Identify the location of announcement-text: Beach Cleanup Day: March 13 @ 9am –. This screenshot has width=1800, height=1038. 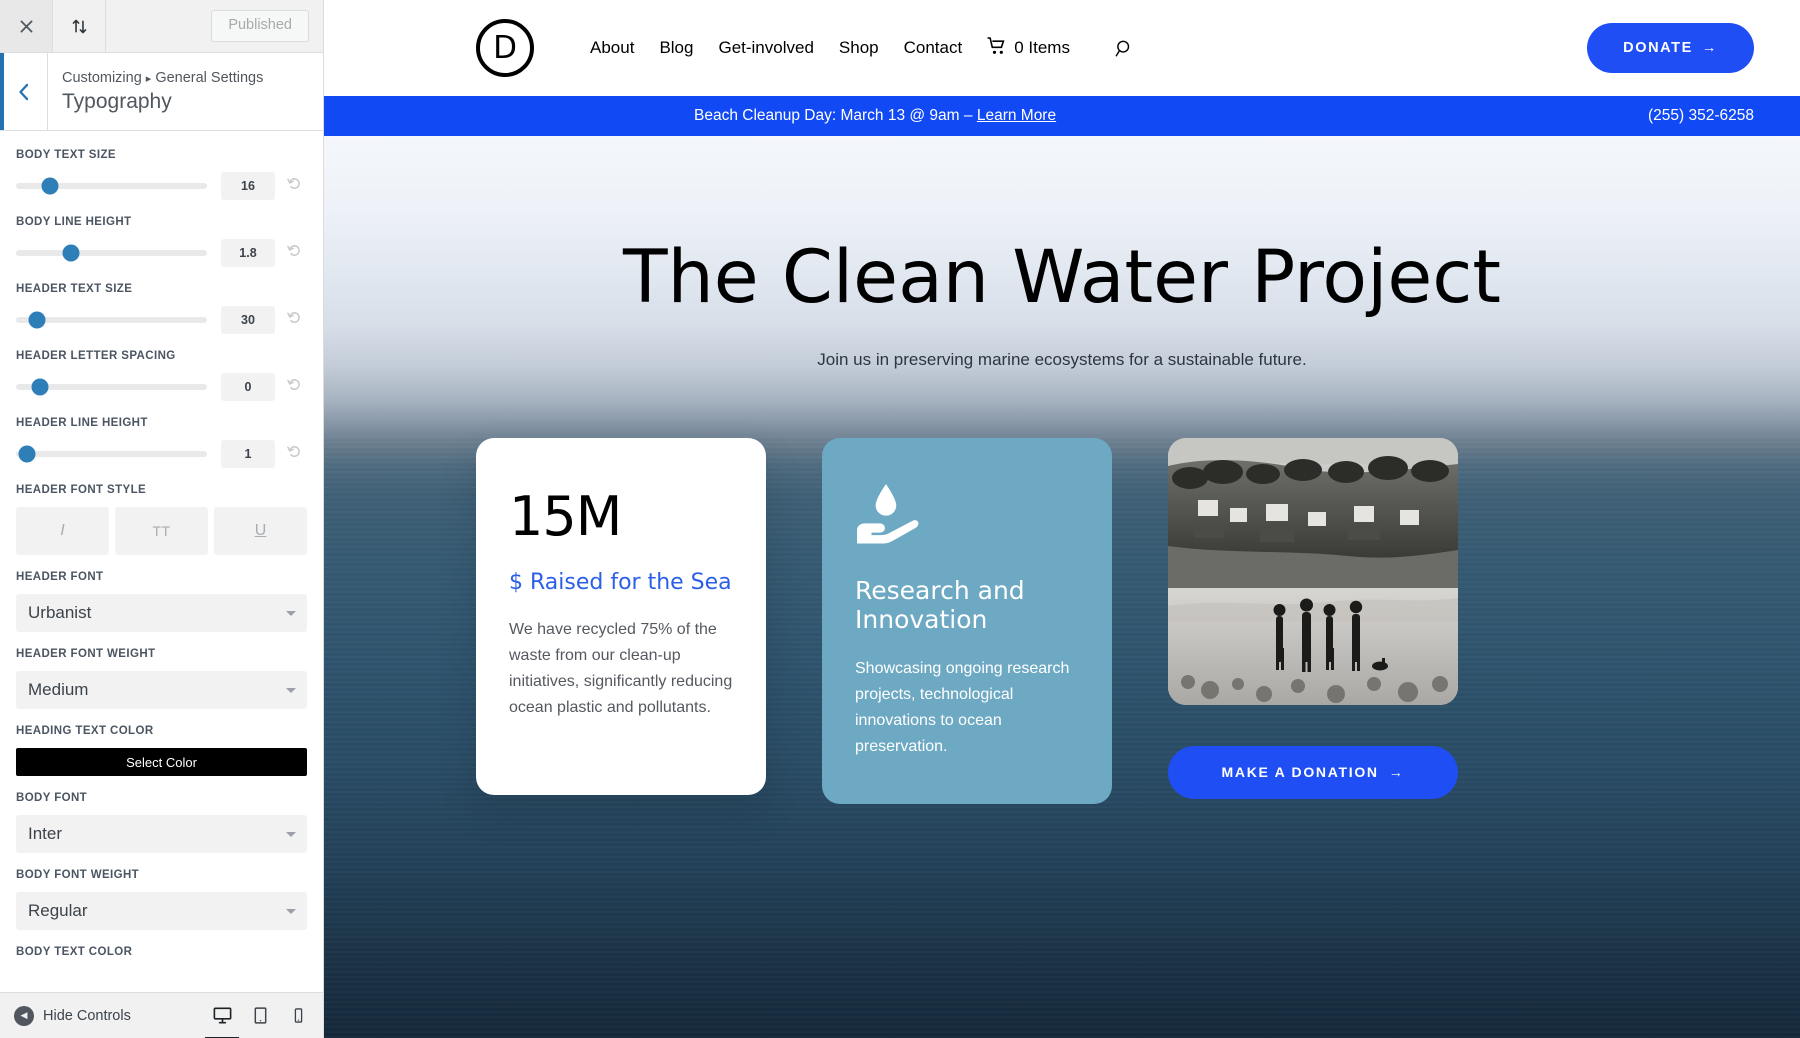
(835, 115).